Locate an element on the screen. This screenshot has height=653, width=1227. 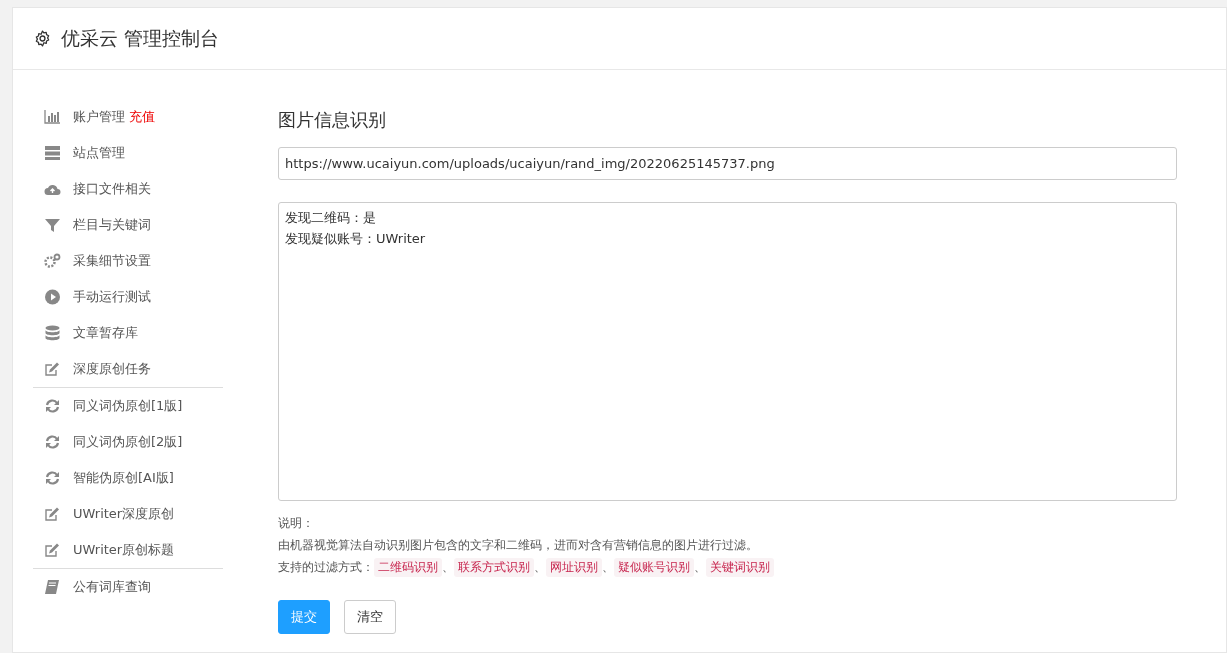
clear-button: 清空 is located at coordinates (370, 617).